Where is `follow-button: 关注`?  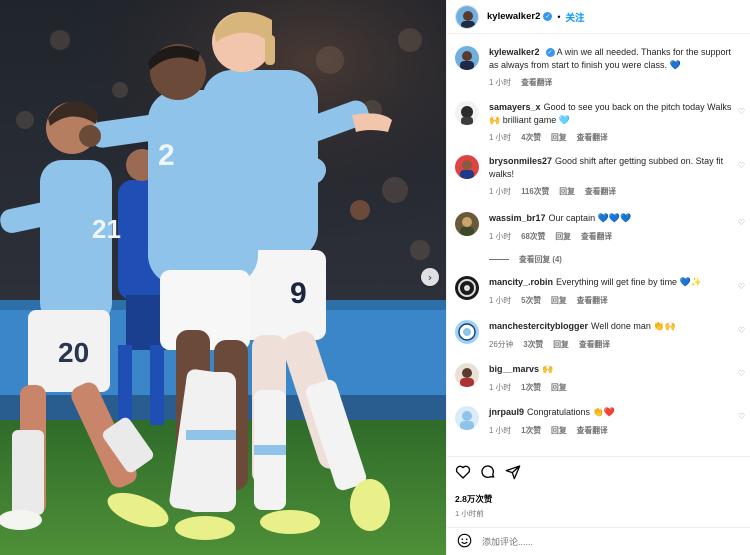
follow-button: 关注 is located at coordinates (575, 17).